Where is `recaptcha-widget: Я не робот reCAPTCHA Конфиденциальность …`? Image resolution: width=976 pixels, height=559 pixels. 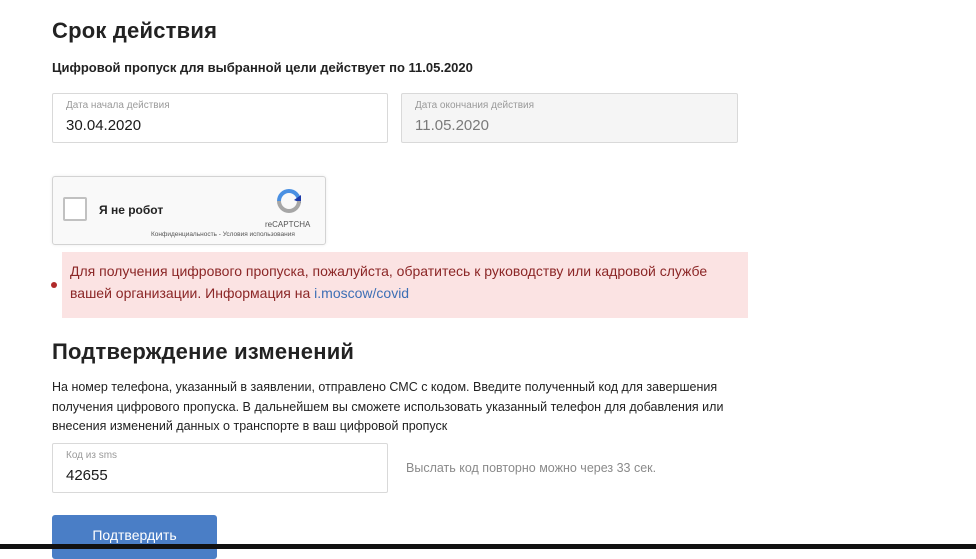 recaptcha-widget: Я не робот reCAPTCHA Конфиденциальность … is located at coordinates (189, 210).